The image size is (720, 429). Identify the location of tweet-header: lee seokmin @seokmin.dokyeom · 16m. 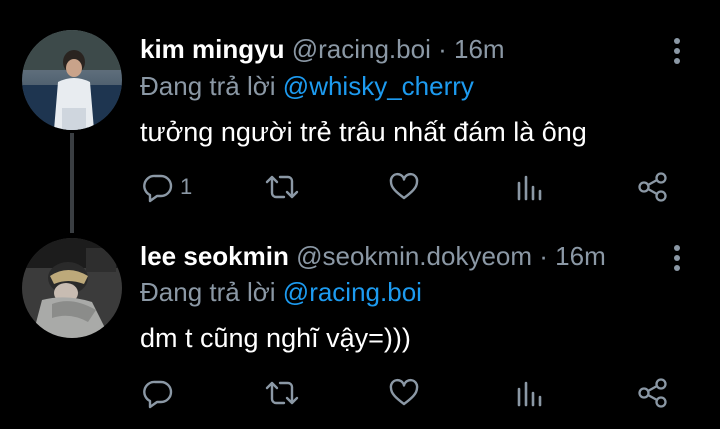
(373, 256).